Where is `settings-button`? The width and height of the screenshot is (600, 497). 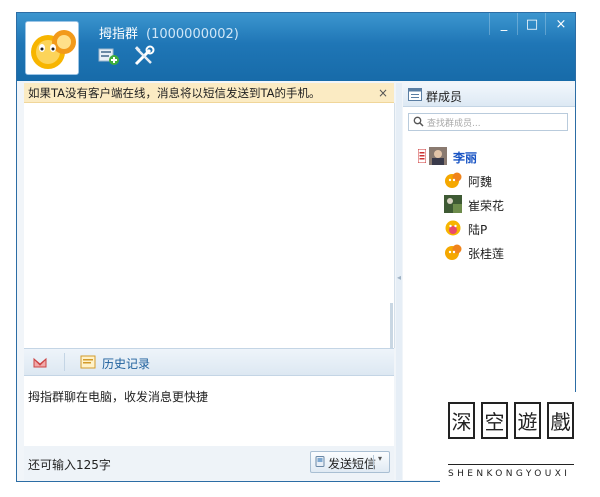 settings-button is located at coordinates (144, 57).